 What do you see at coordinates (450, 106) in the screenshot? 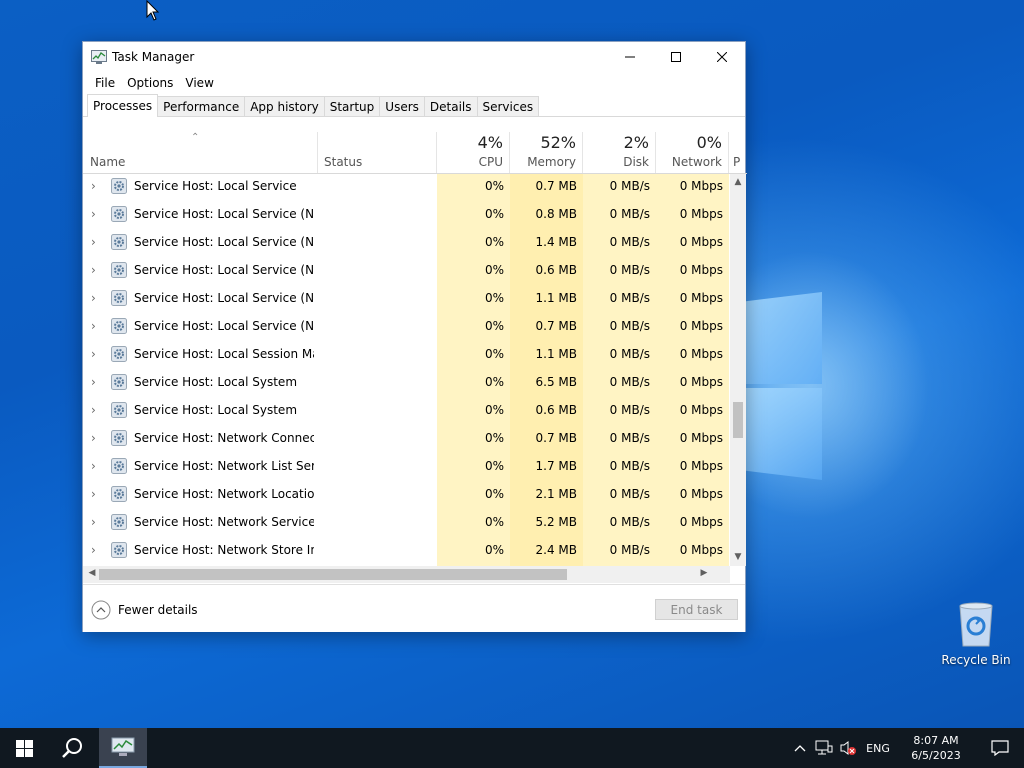
I see `tab-details: Details` at bounding box center [450, 106].